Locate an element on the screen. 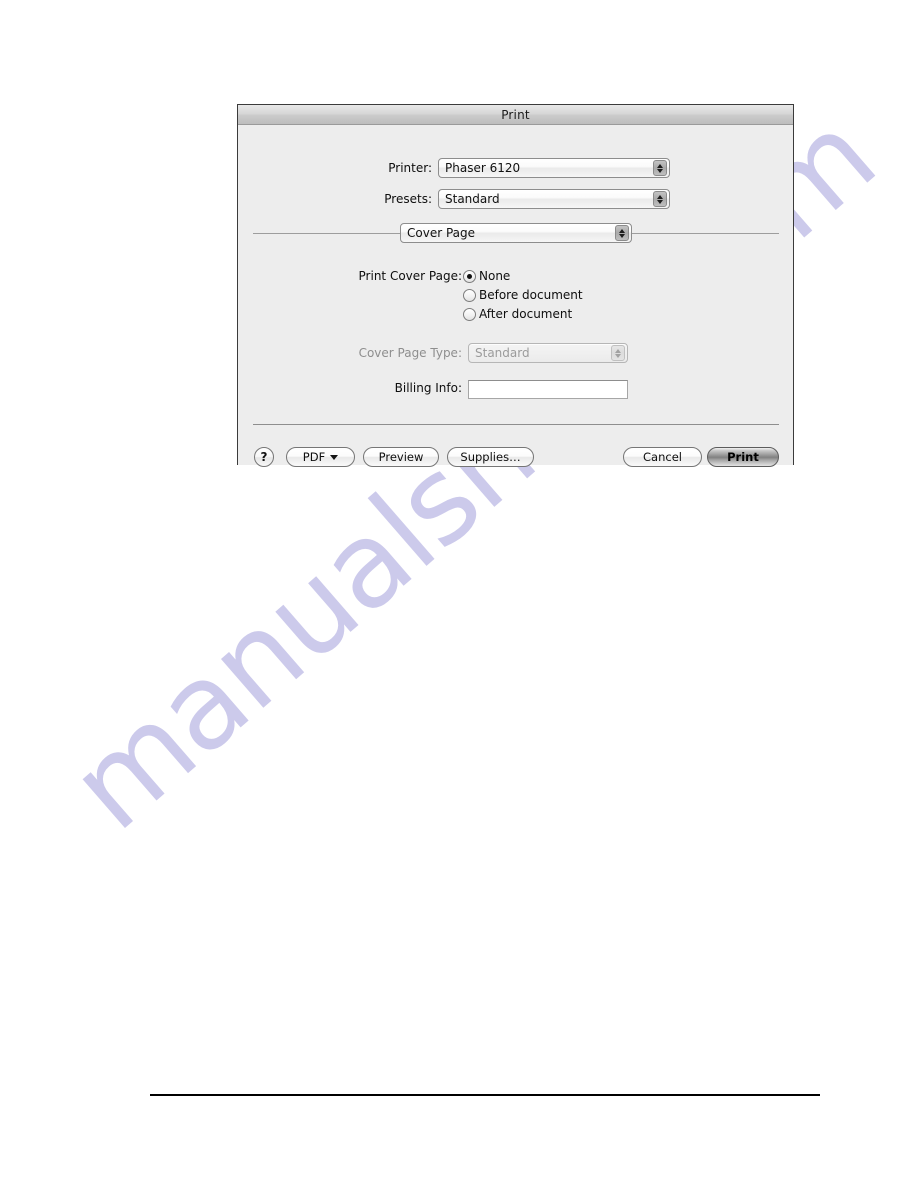 The width and height of the screenshot is (918, 1188). billing-info-input is located at coordinates (548, 389).